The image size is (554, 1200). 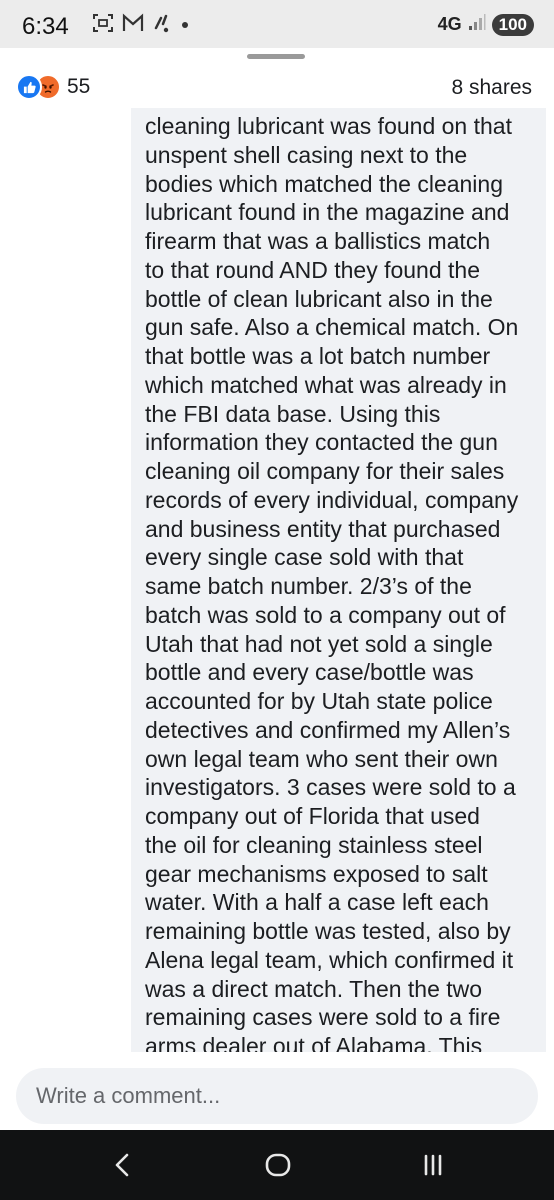 What do you see at coordinates (477, 24) in the screenshot?
I see `signal-icon` at bounding box center [477, 24].